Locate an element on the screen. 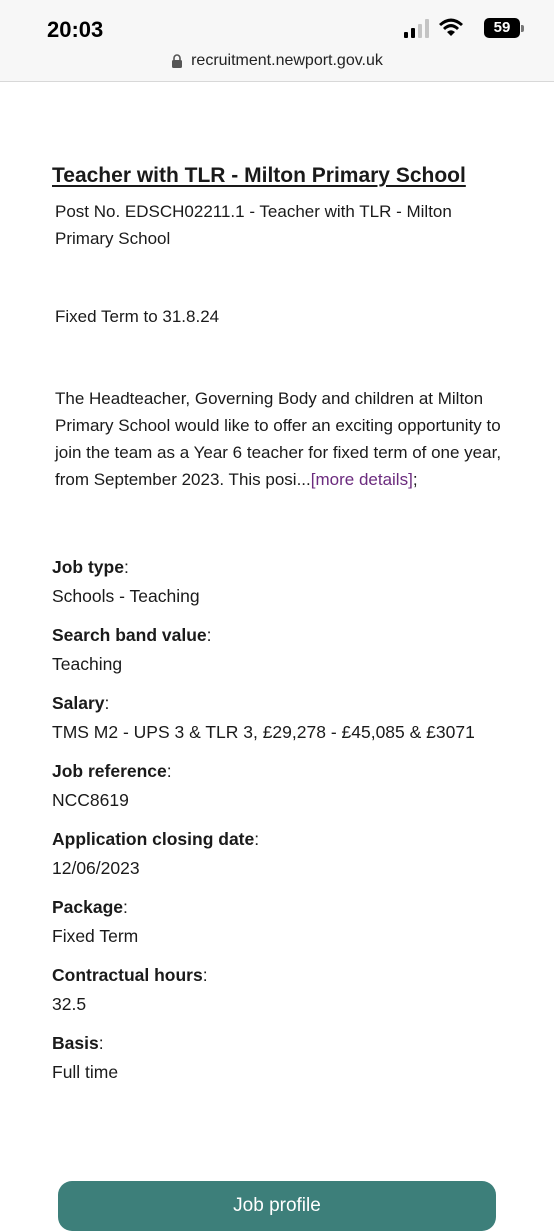 Image resolution: width=554 pixels, height=1231 pixels. status-time: 20:03 is located at coordinates (75, 29).